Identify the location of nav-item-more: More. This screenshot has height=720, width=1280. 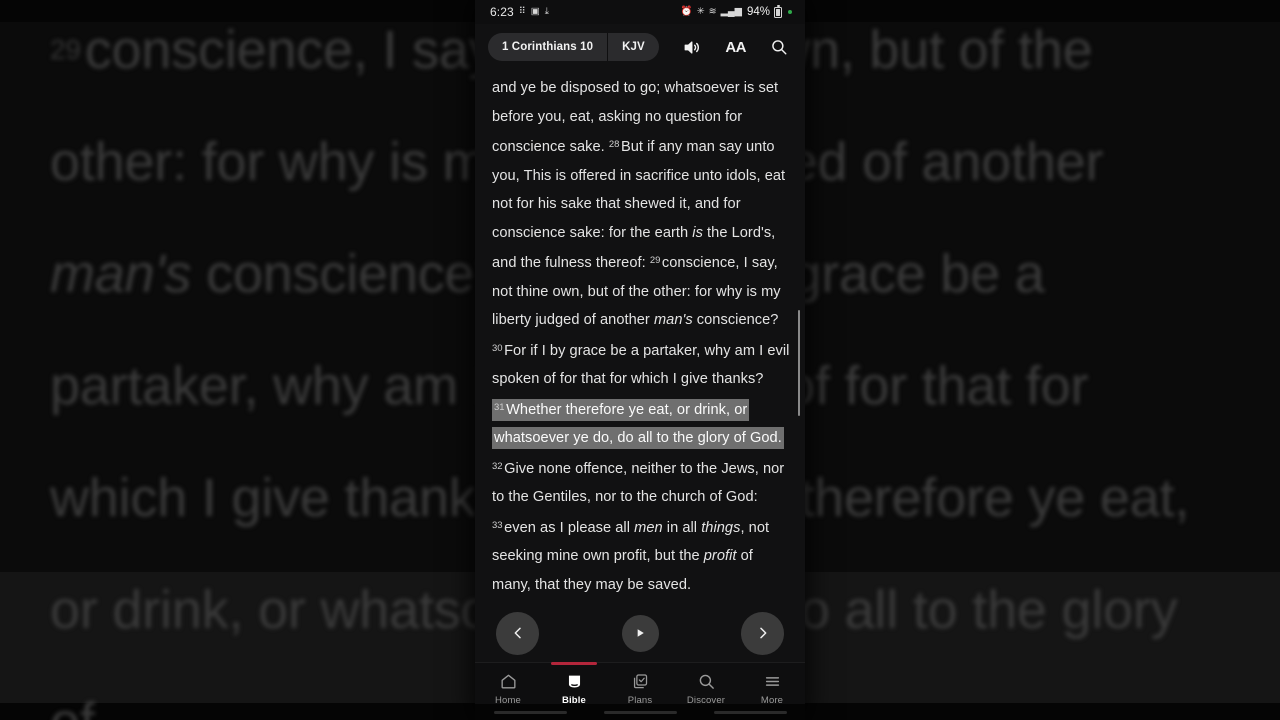
(772, 689).